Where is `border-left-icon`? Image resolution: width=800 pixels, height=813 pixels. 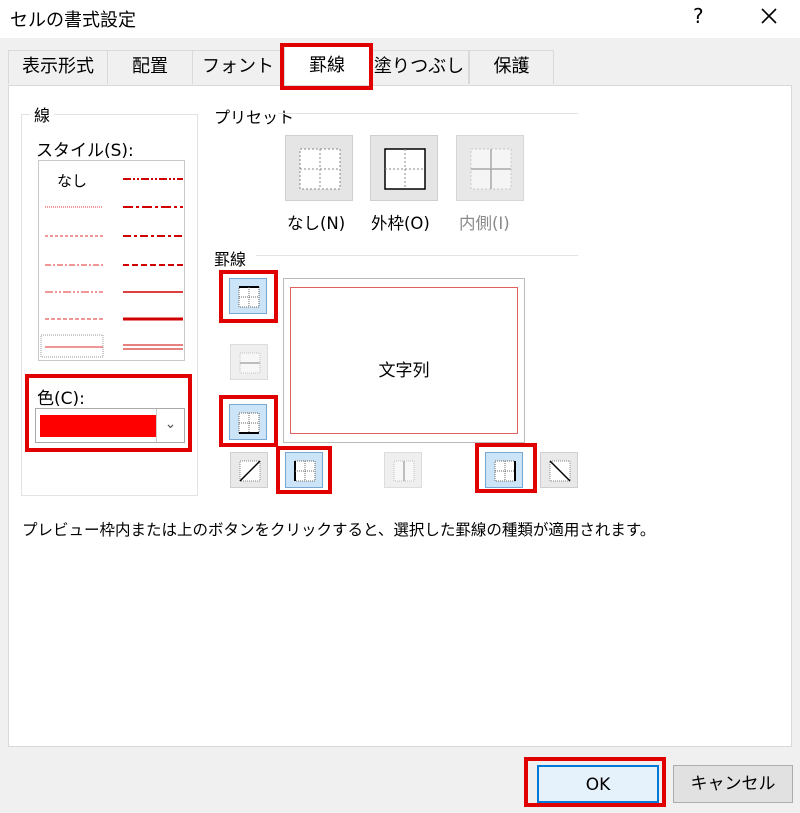
border-left-icon is located at coordinates (305, 471).